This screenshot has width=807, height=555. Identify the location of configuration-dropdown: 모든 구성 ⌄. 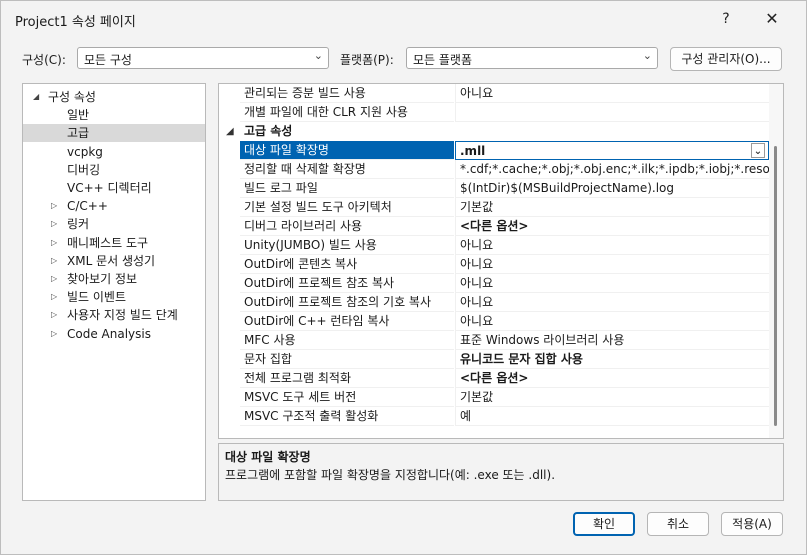
(203, 58).